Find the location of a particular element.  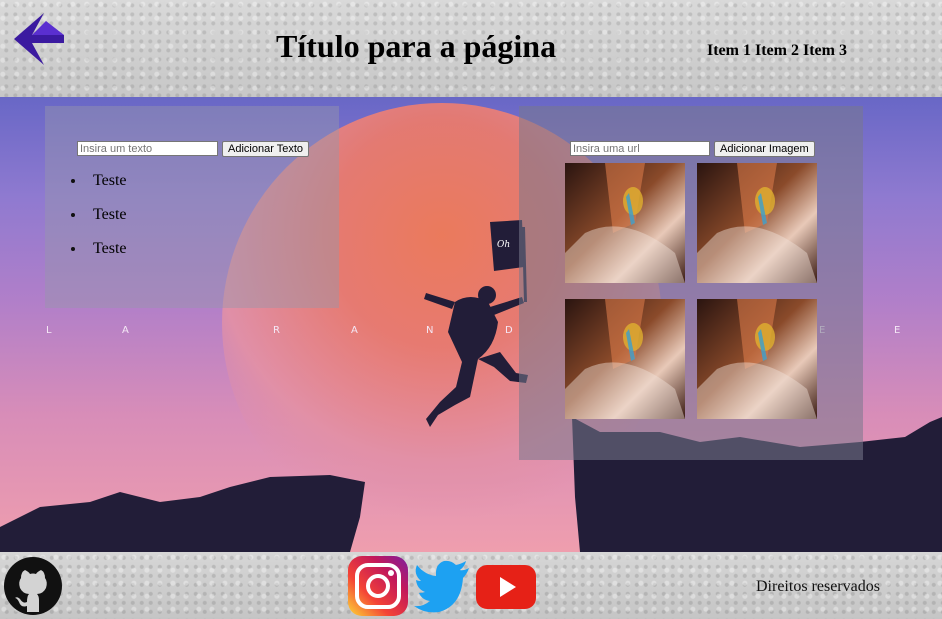

nav-menu: Item 1 Item 2 Item 3 is located at coordinates (779, 51).